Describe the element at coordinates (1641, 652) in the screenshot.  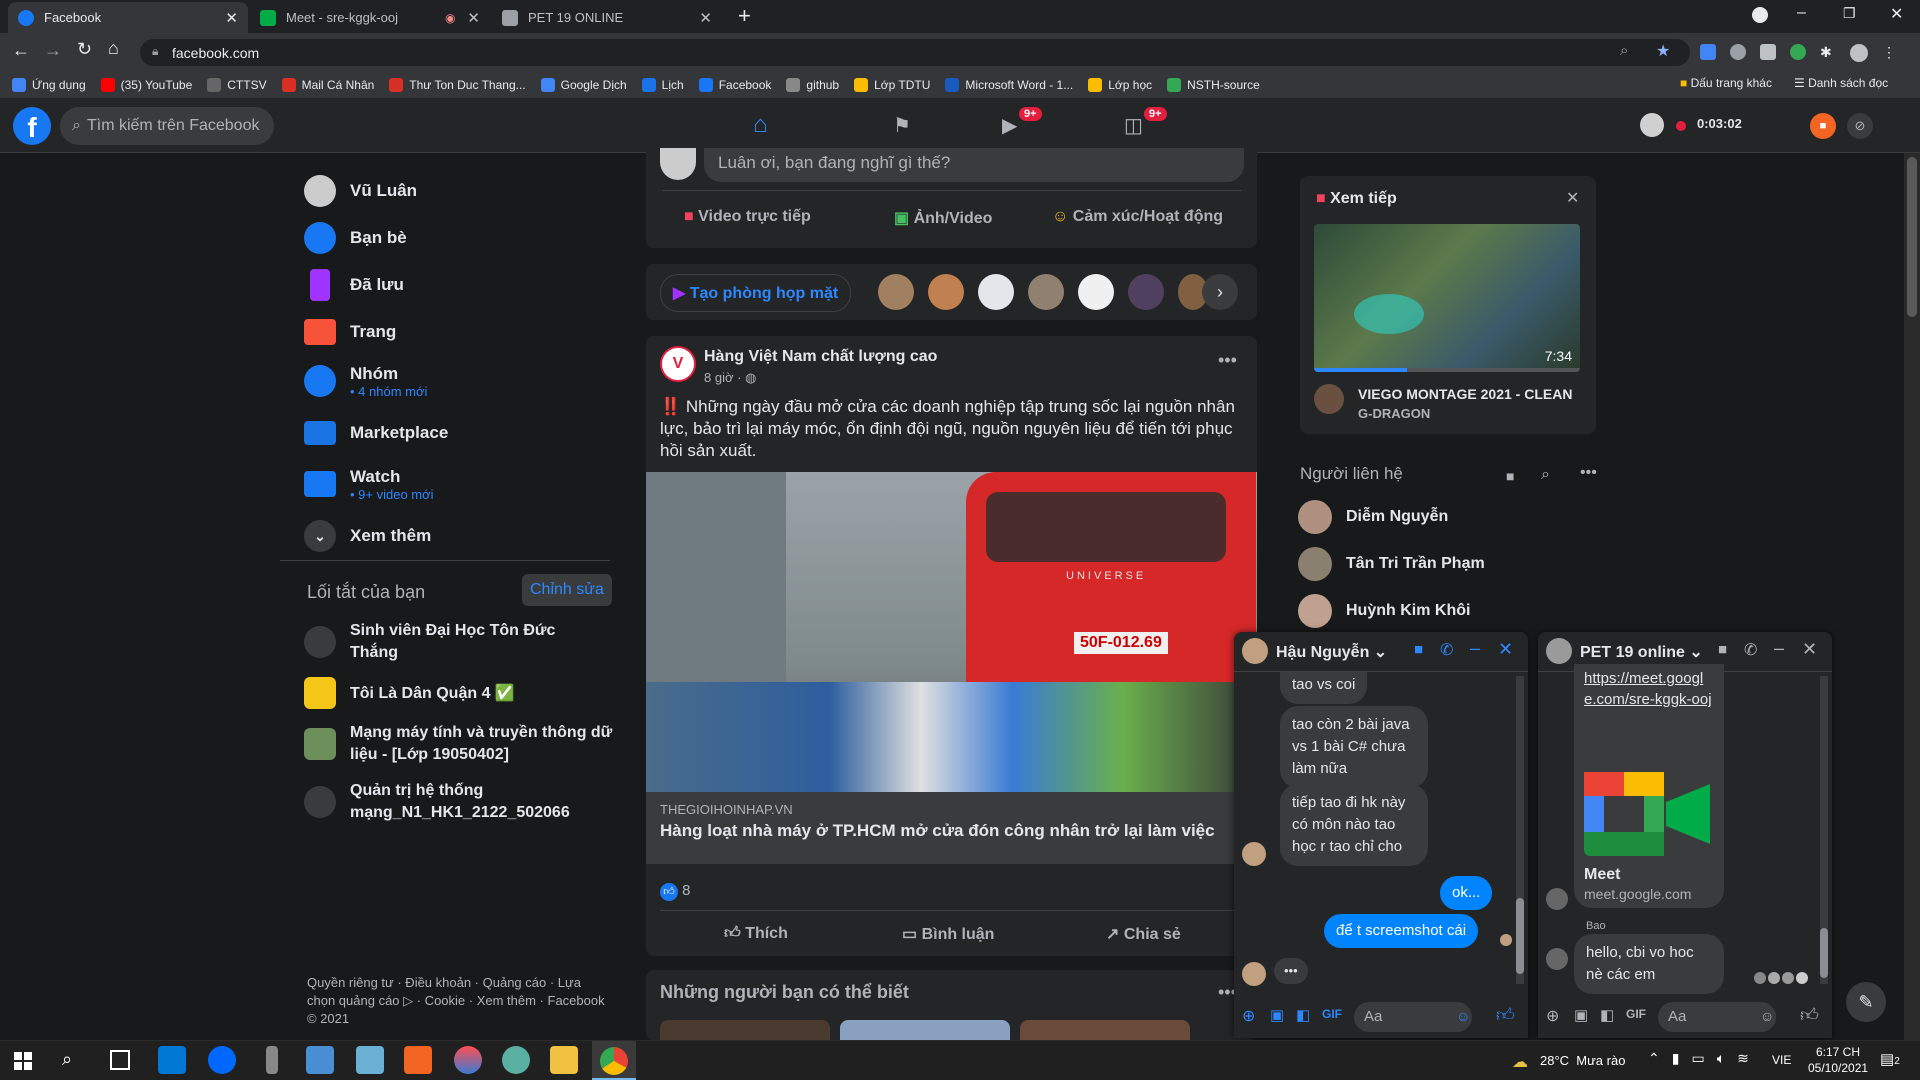
I see `chat-title: PET 19 online ⌄` at that location.